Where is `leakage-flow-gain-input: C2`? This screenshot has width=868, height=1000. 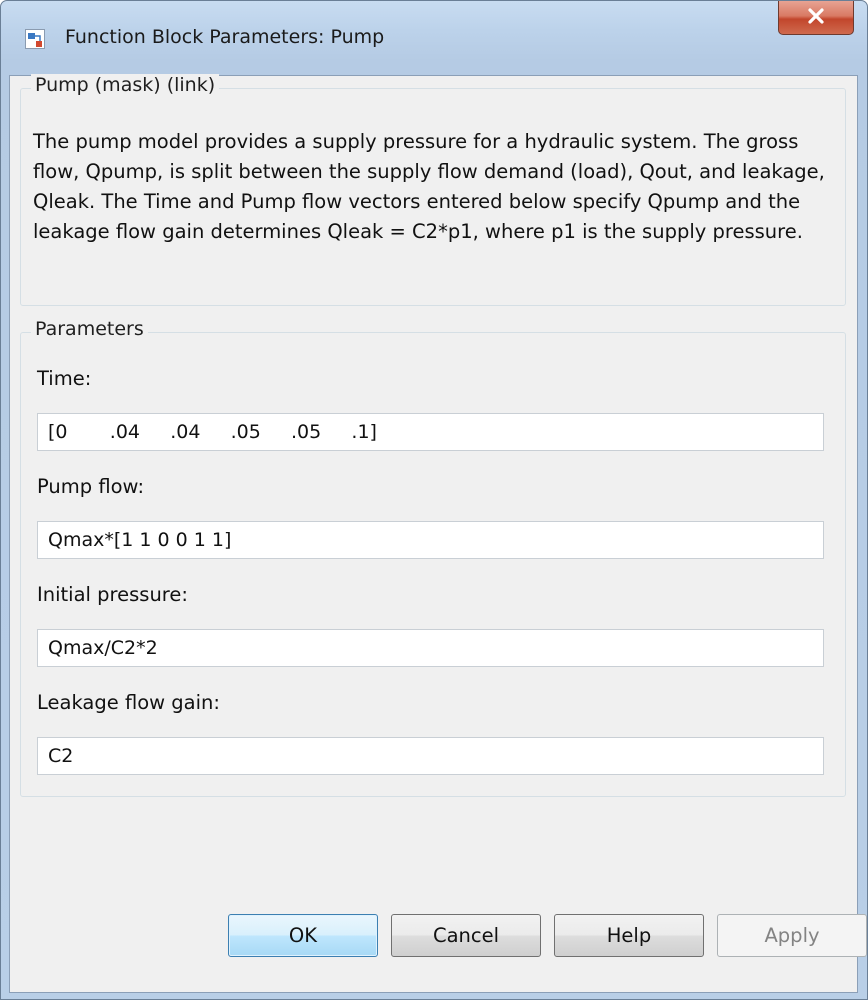
leakage-flow-gain-input: C2 is located at coordinates (430, 756).